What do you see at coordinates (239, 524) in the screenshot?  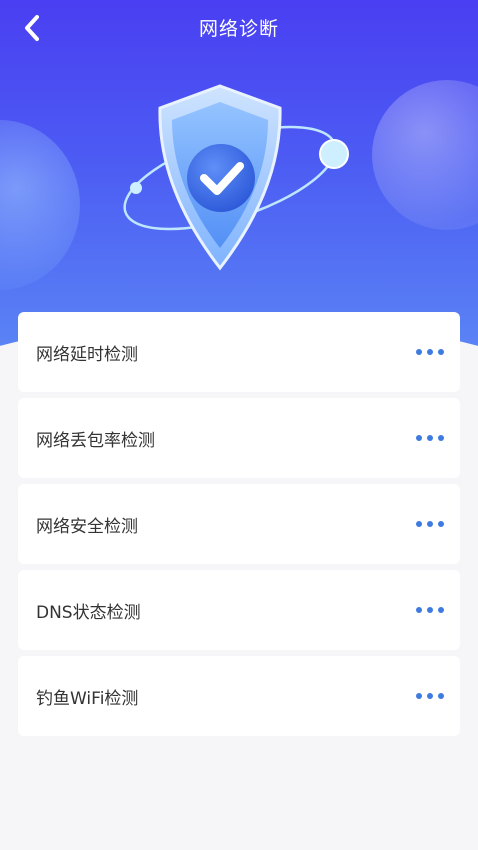 I see `list-item-security-test: 网络安全检测` at bounding box center [239, 524].